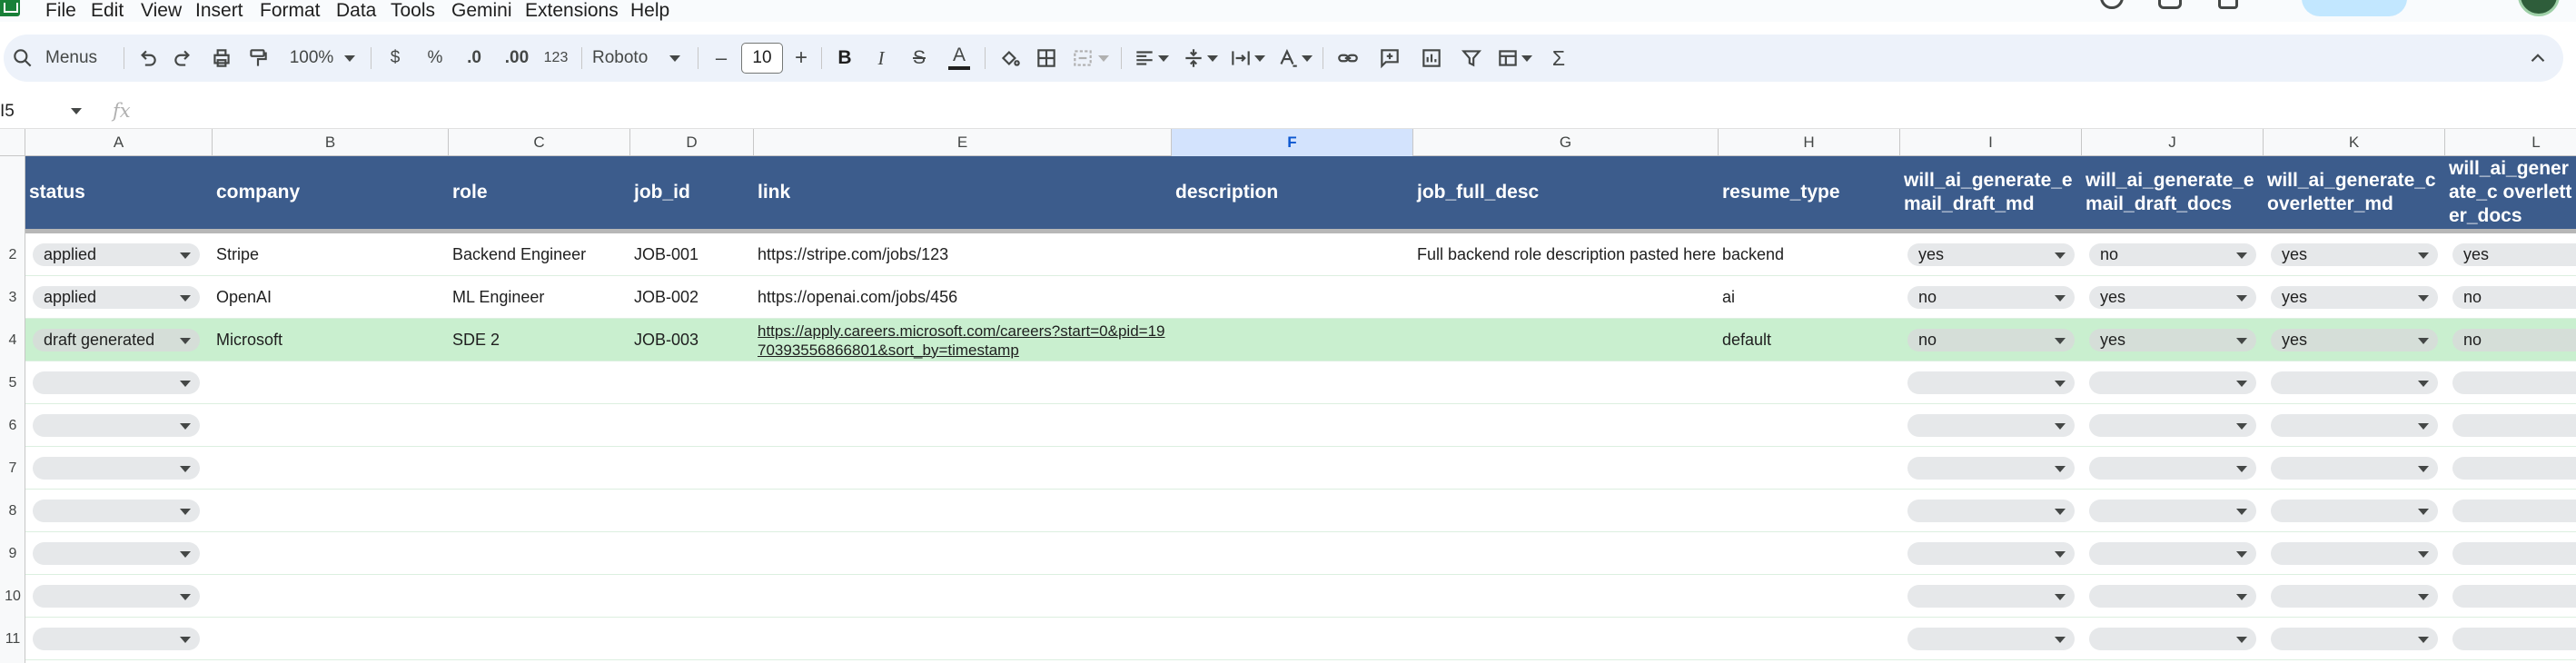 This screenshot has height=663, width=2576. What do you see at coordinates (1809, 255) in the screenshot?
I see `resume-type-cell: backend` at bounding box center [1809, 255].